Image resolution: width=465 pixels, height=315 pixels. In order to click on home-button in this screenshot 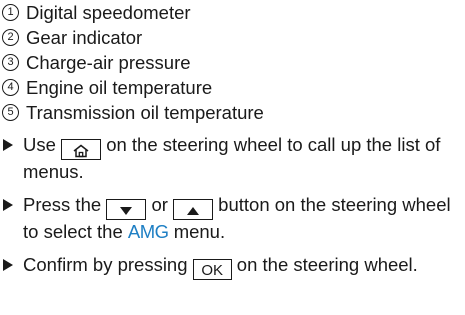, I will do `click(81, 149)`.